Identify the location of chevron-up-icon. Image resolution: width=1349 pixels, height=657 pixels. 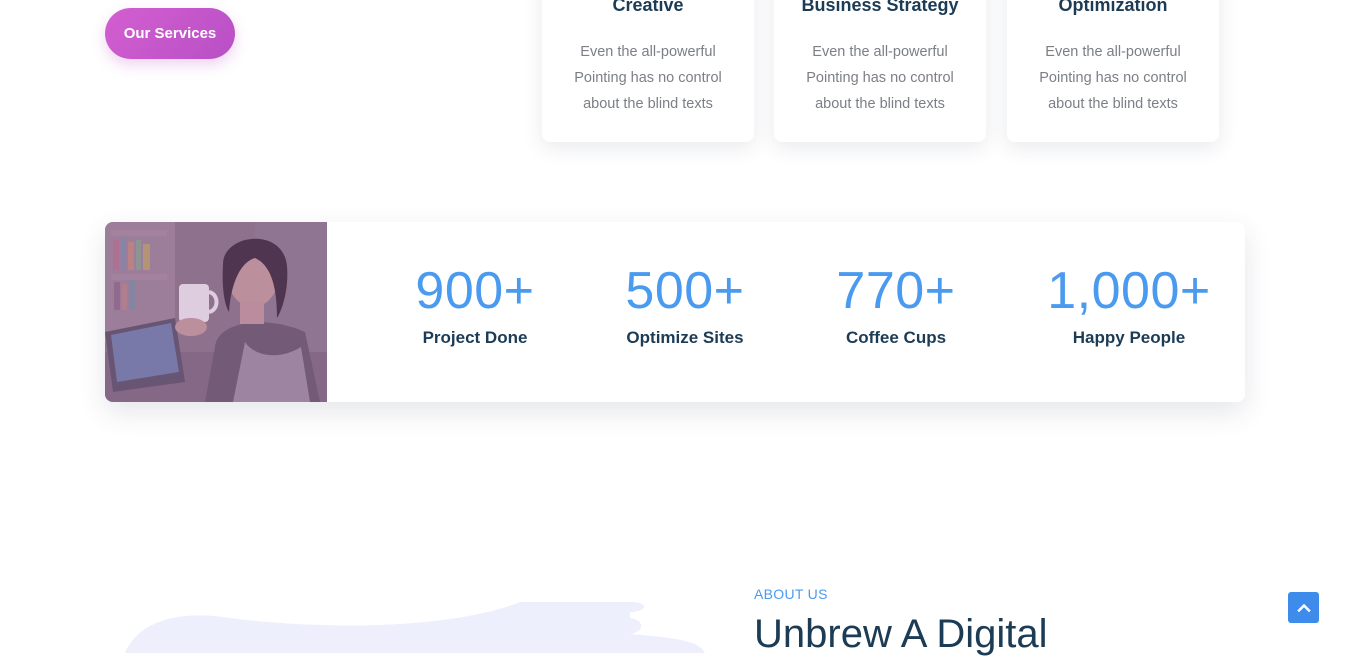
(1303, 607).